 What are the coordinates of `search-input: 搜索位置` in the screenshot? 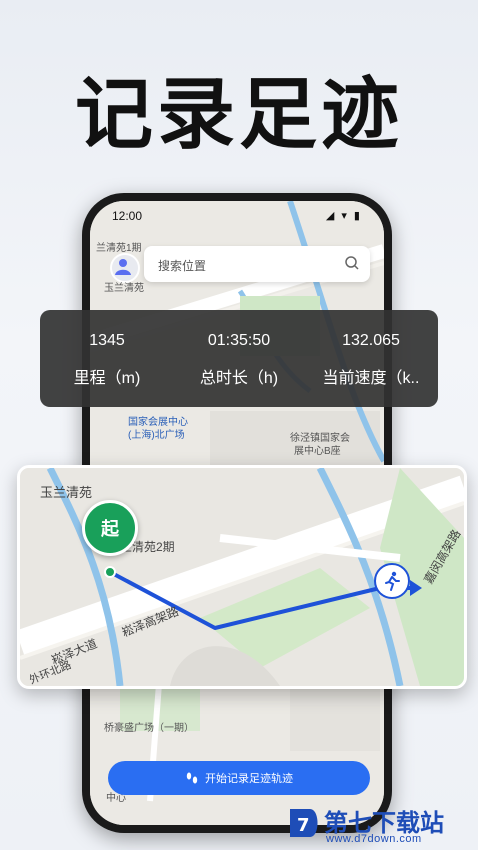 It's located at (257, 264).